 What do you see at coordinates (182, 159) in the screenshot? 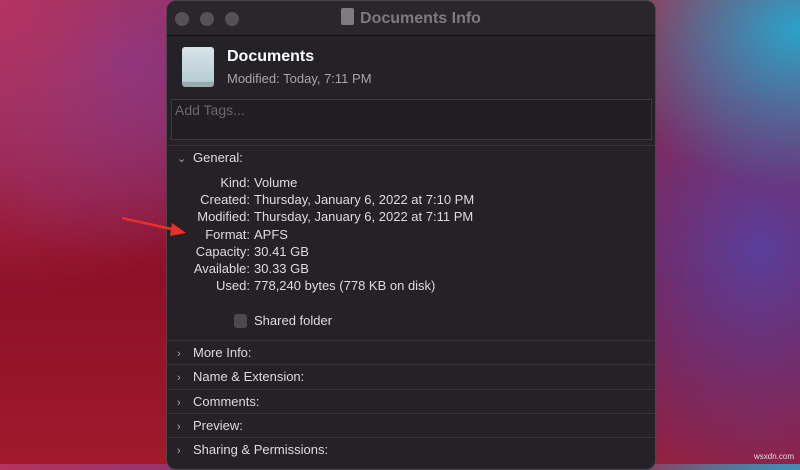
I see `chevron-down-icon: ⌄` at bounding box center [182, 159].